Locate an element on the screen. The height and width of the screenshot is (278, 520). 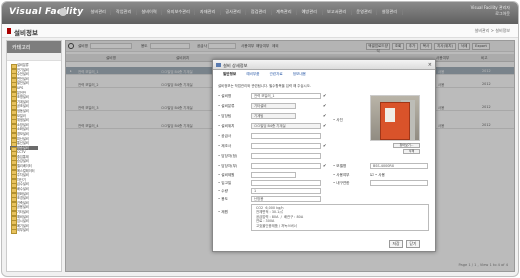
field-label: 설비명 is located at coordinates (232, 96).